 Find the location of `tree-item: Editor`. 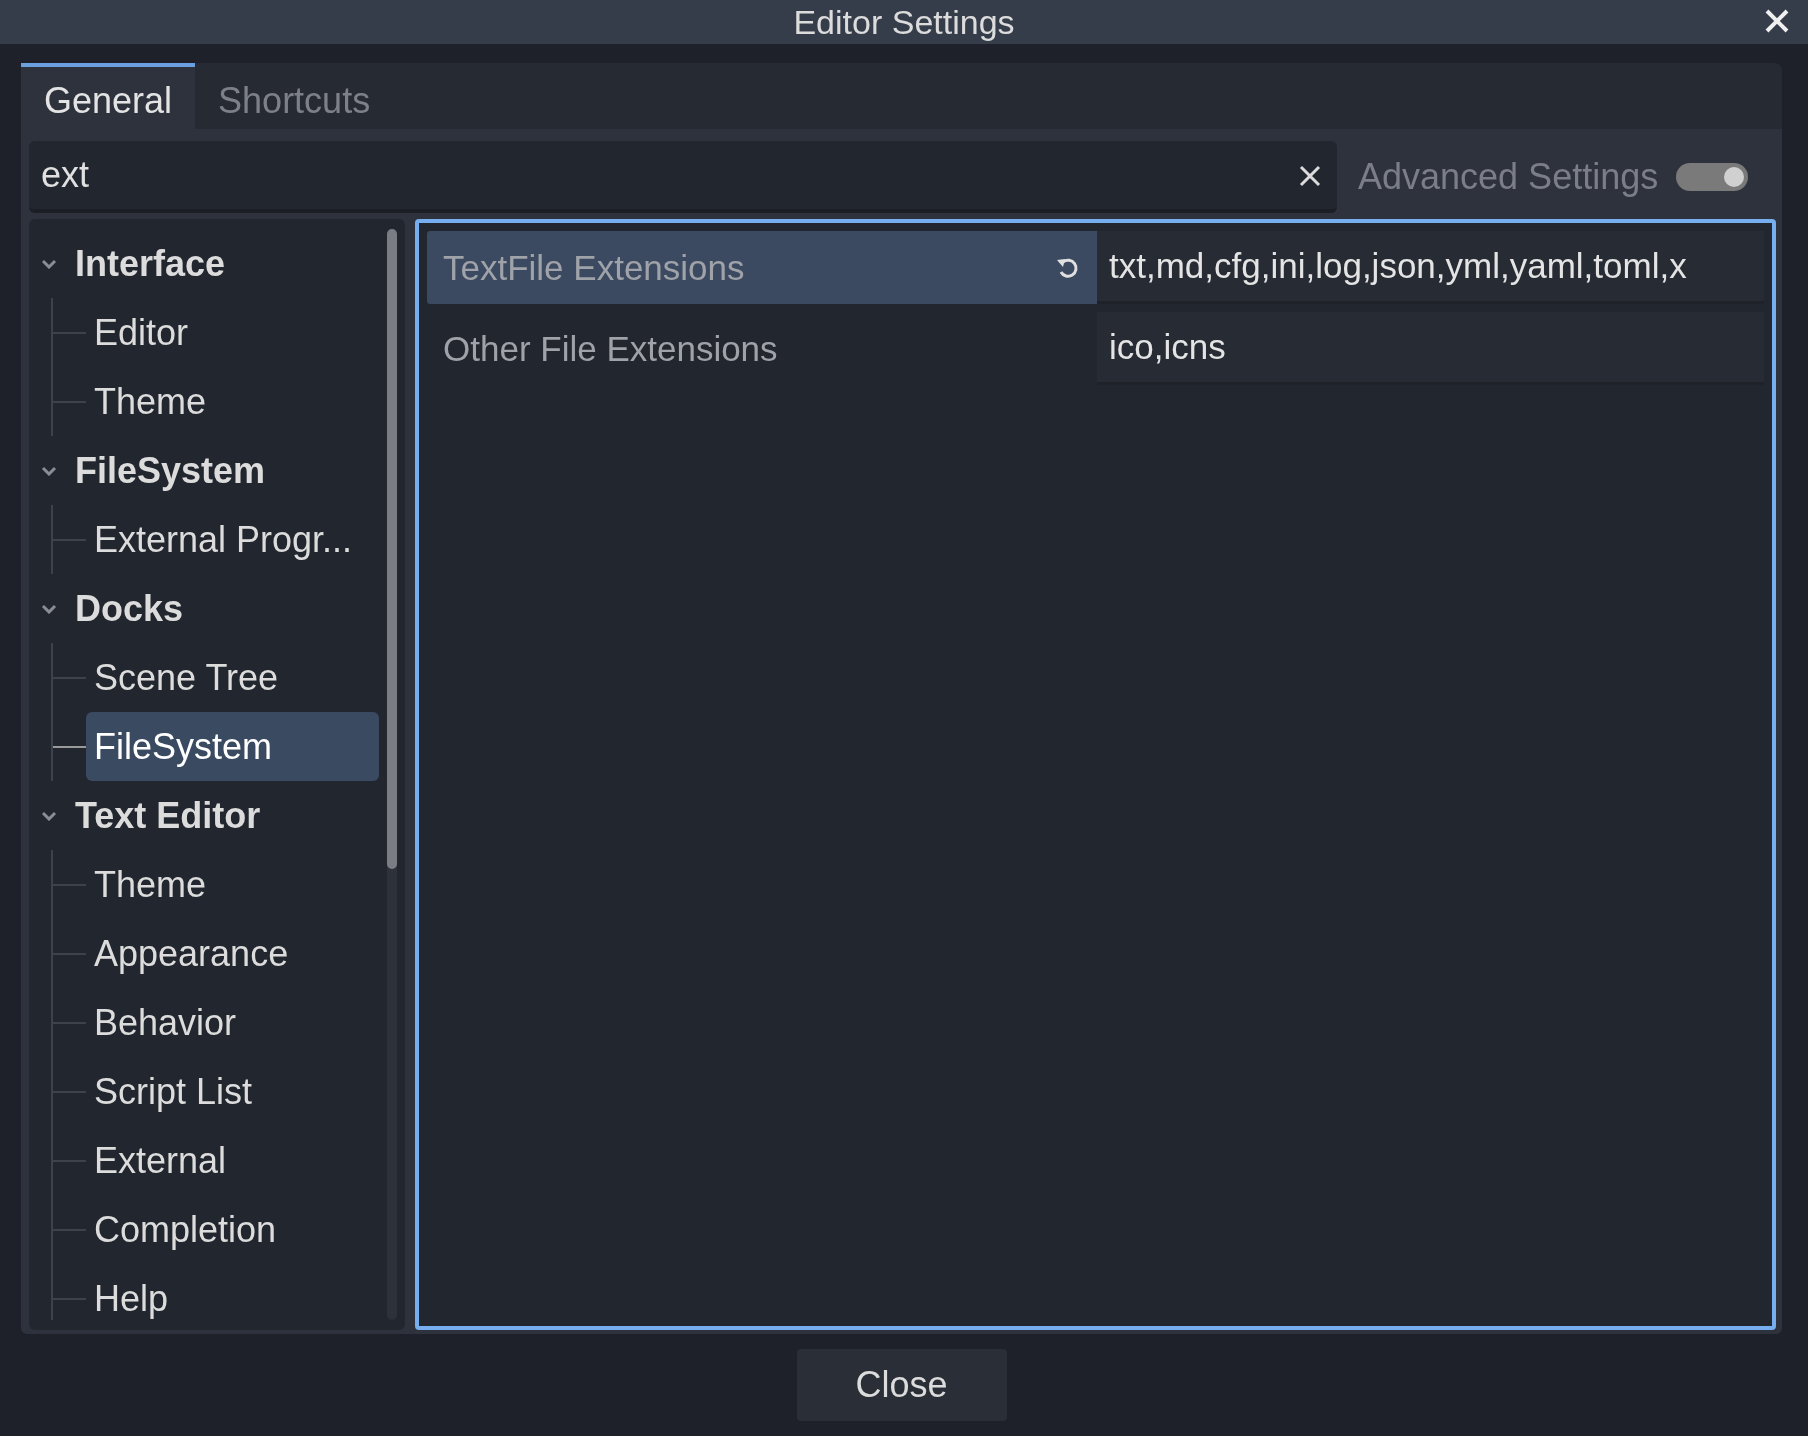

tree-item: Editor is located at coordinates (232, 332).